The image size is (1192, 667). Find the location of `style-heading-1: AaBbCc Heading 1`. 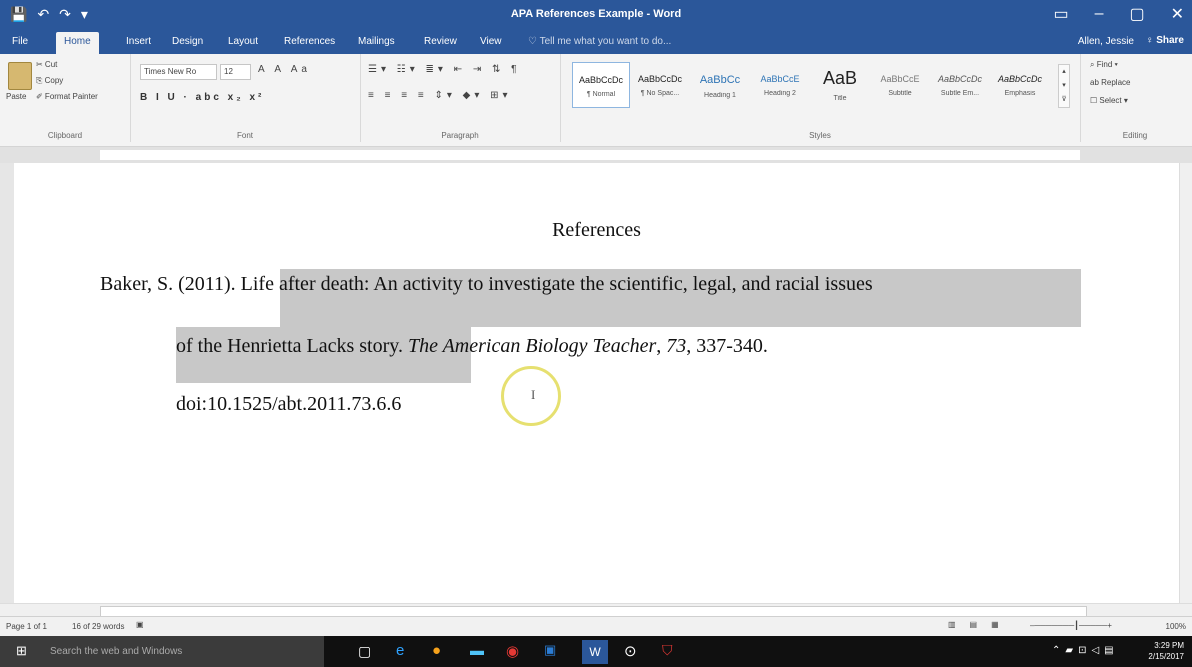

style-heading-1: AaBbCc Heading 1 is located at coordinates (720, 84).